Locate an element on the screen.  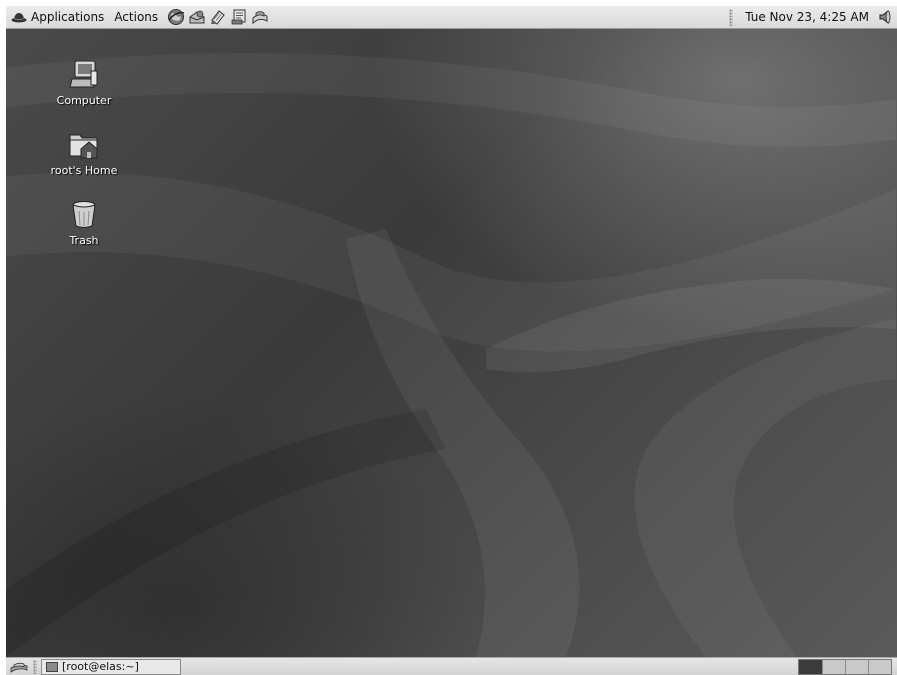
desktop-icon-trash: Trash is located at coordinates (84, 222).